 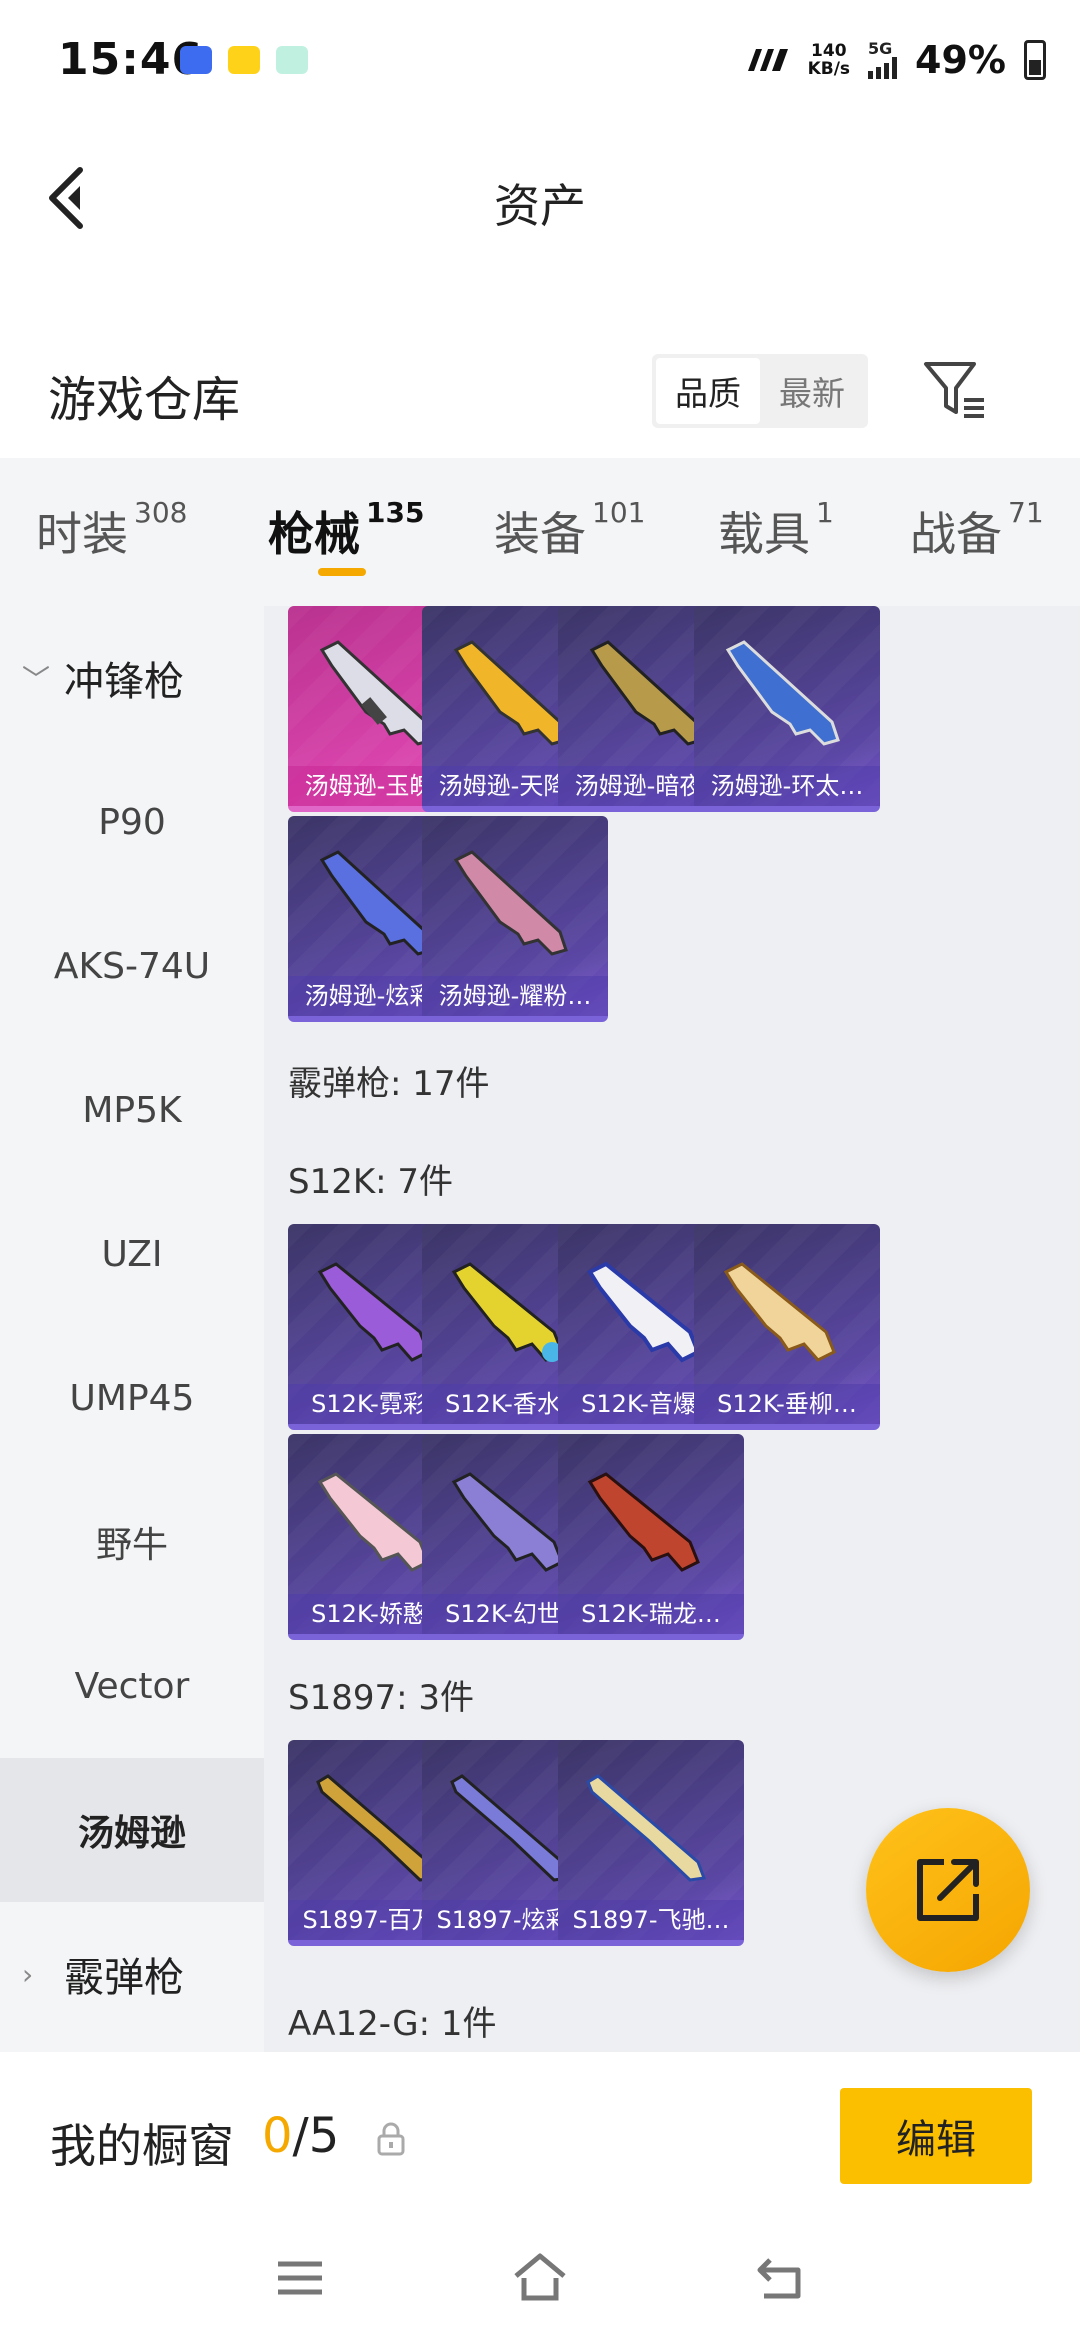 I want to click on tab-firearms: 枪械 135, so click(x=346, y=530).